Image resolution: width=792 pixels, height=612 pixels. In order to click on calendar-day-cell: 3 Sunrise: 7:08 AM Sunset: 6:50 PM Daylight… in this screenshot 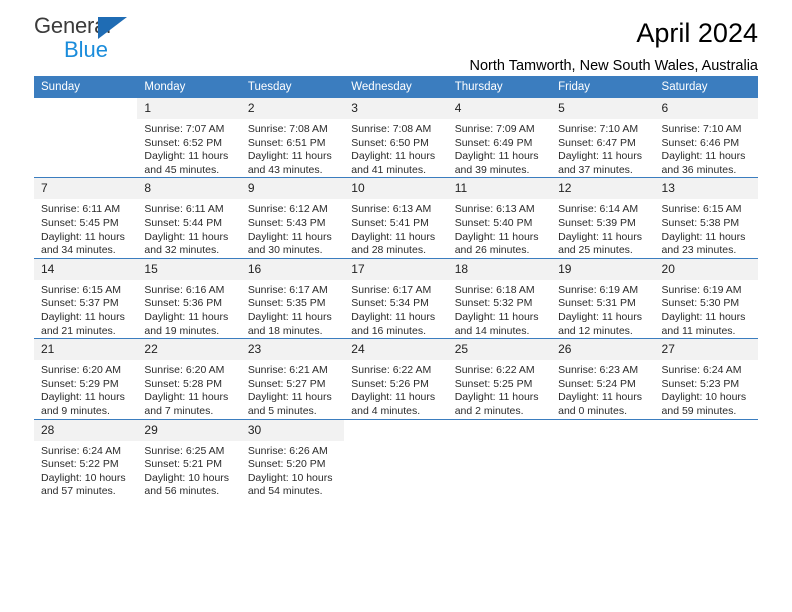, I will do `click(396, 138)`.